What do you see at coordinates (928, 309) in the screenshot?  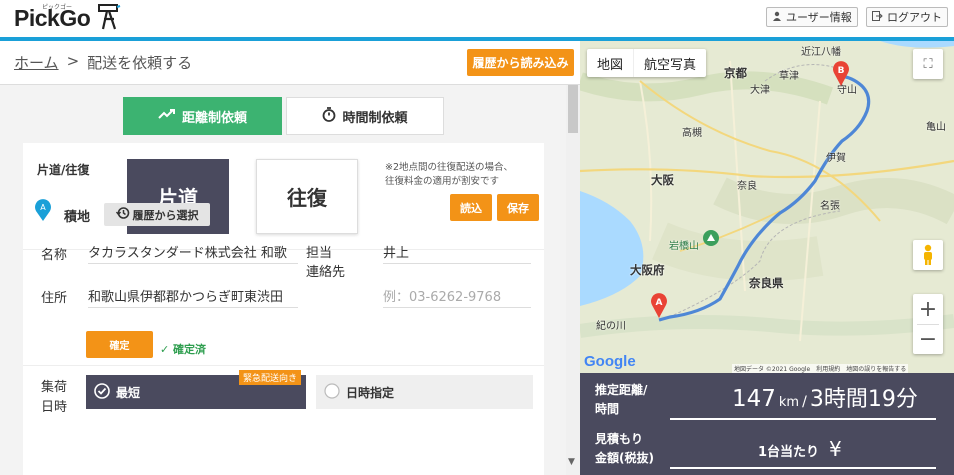 I see `zoom-in-button: +` at bounding box center [928, 309].